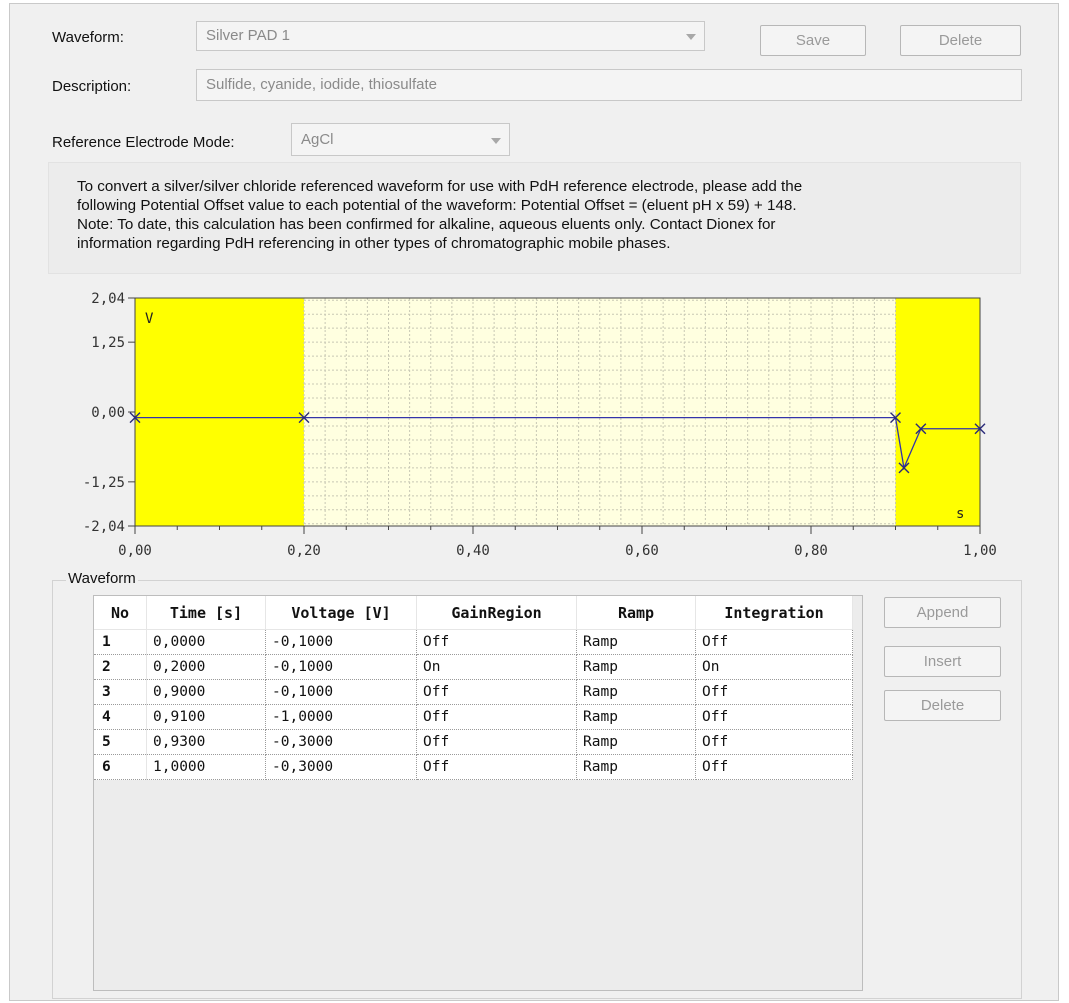 The height and width of the screenshot is (1003, 1069). What do you see at coordinates (120, 613) in the screenshot?
I see `column-header-no: No` at bounding box center [120, 613].